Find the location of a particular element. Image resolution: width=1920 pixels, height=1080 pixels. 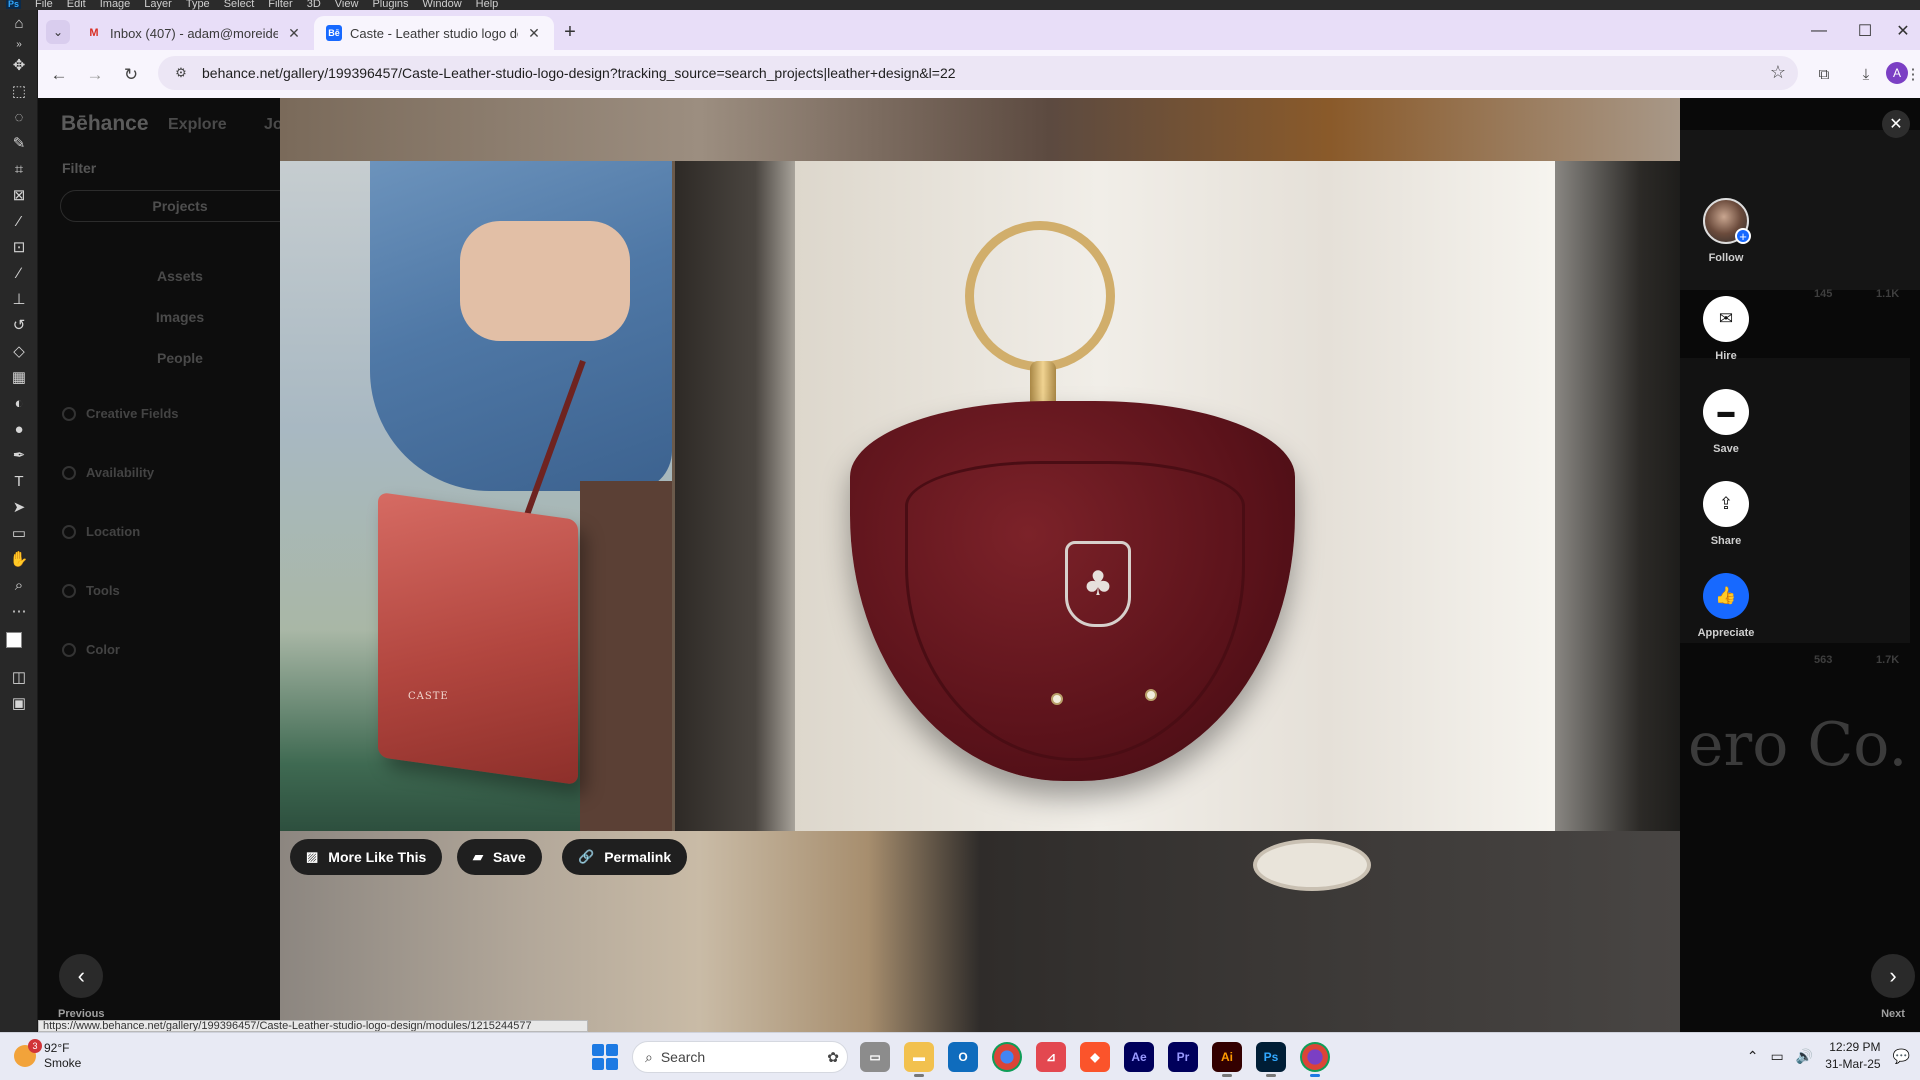

appreciate-button: 👍 Appreciate is located at coordinates (1726, 606).